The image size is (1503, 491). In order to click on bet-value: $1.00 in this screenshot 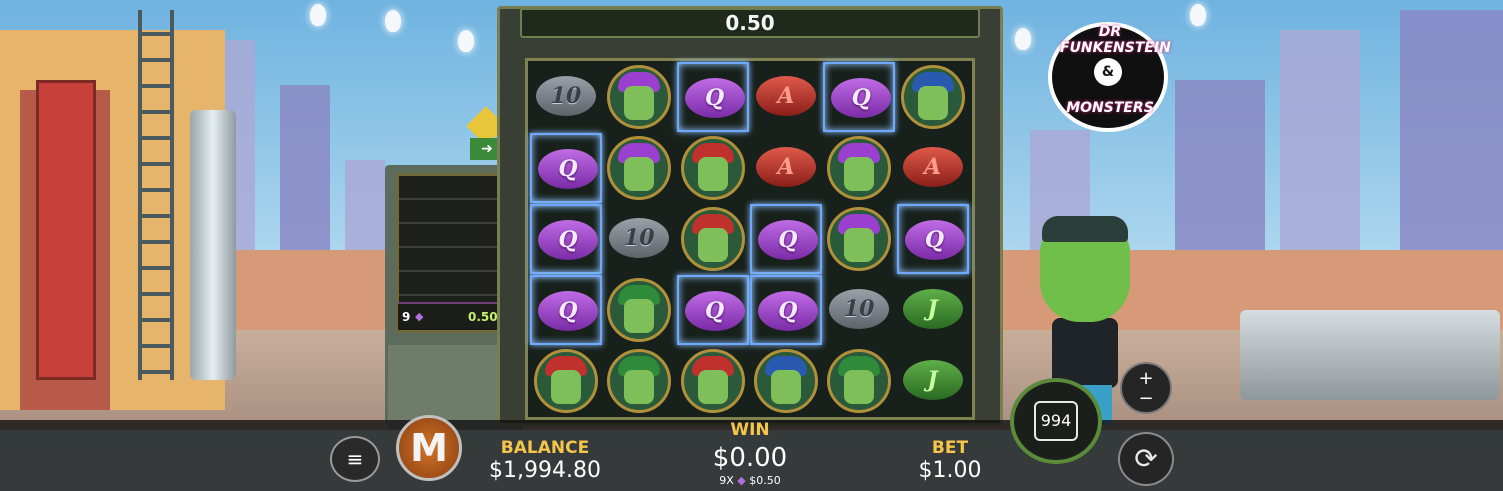, I will do `click(950, 470)`.